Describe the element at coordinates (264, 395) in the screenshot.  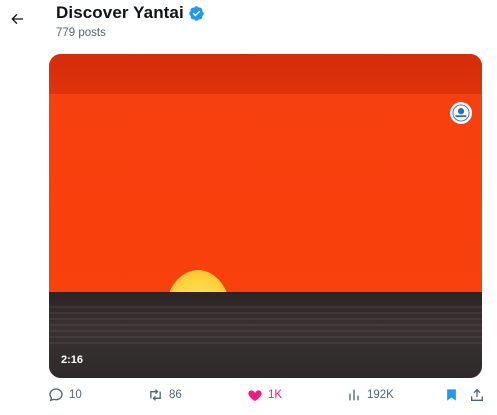
I see `like-button: 1K` at that location.